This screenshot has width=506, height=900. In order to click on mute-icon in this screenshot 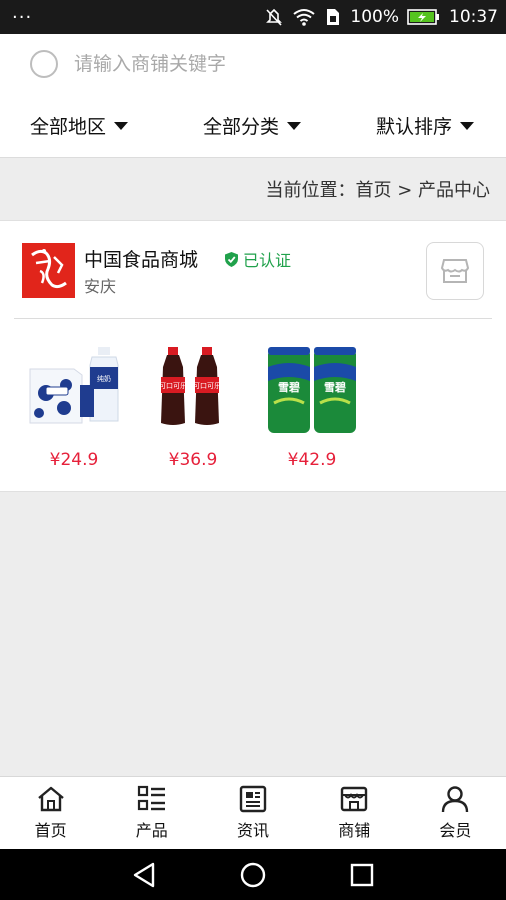, I will do `click(274, 17)`.